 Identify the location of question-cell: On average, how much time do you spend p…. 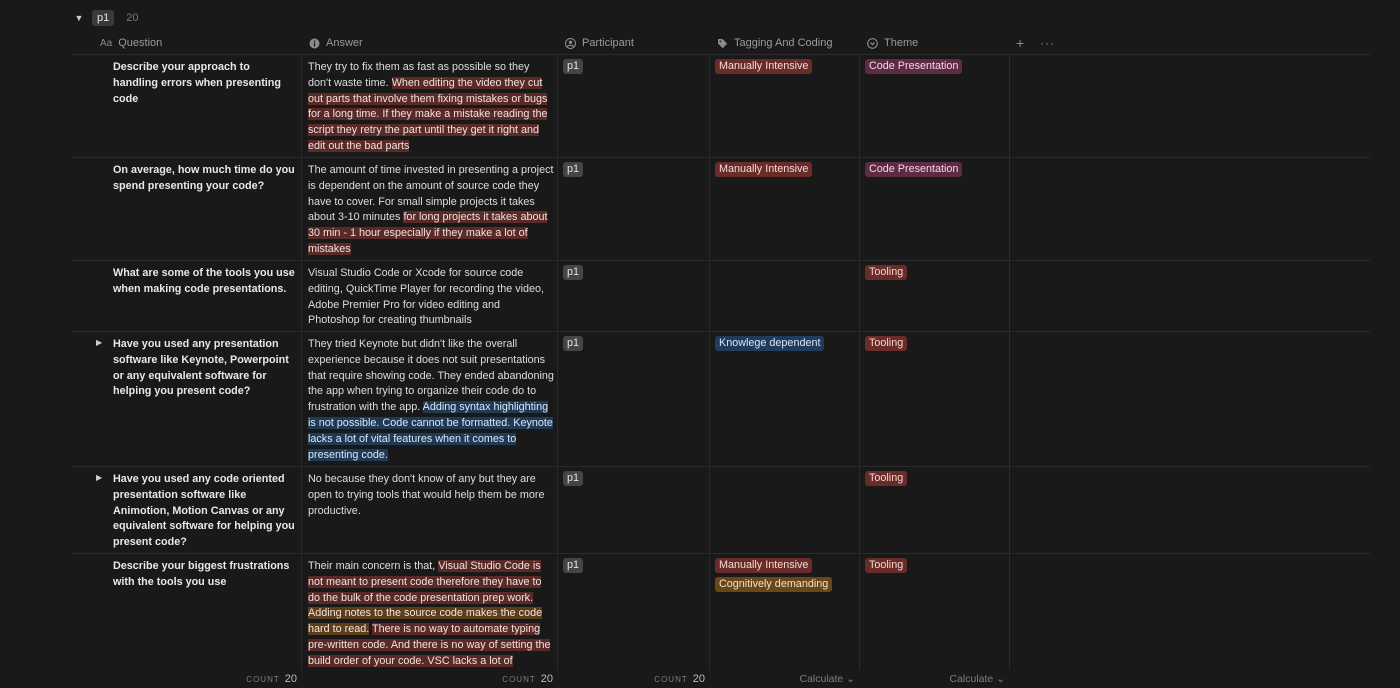
(187, 209).